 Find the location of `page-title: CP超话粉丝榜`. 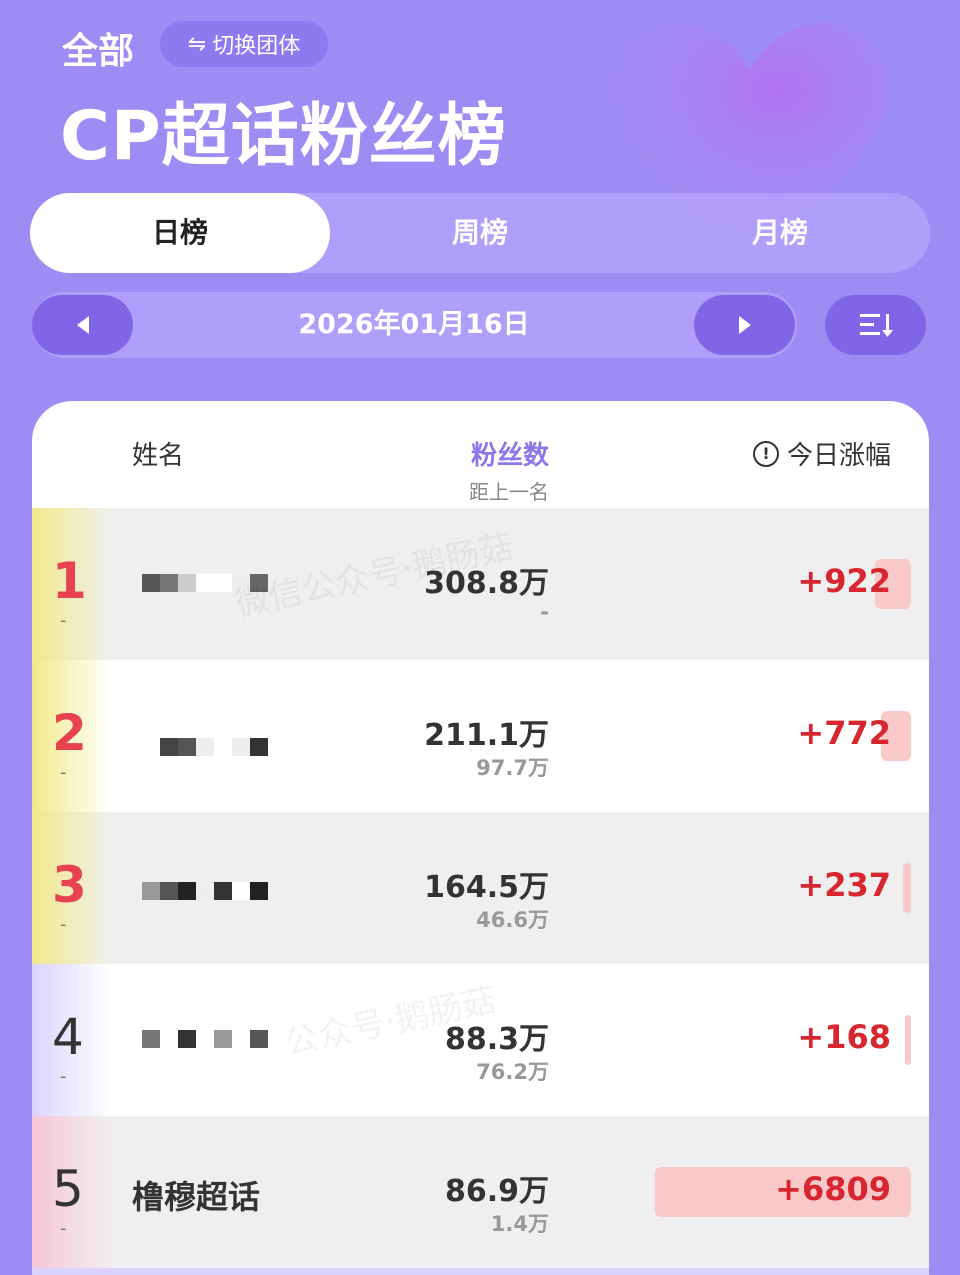

page-title: CP超话粉丝榜 is located at coordinates (283, 136).